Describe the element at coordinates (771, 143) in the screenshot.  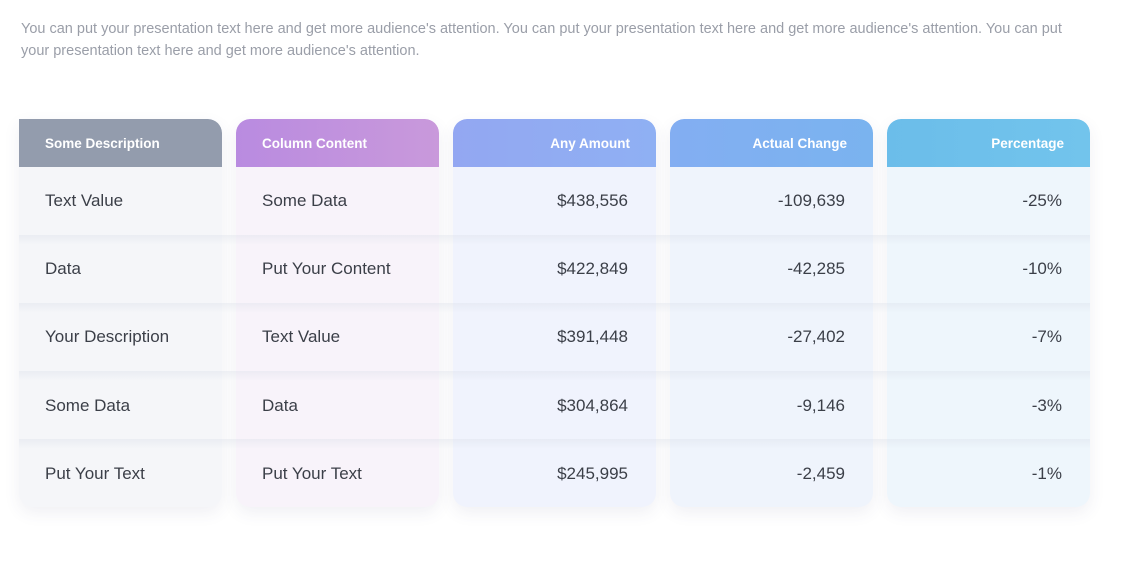
I see `column-header: Actual Change` at that location.